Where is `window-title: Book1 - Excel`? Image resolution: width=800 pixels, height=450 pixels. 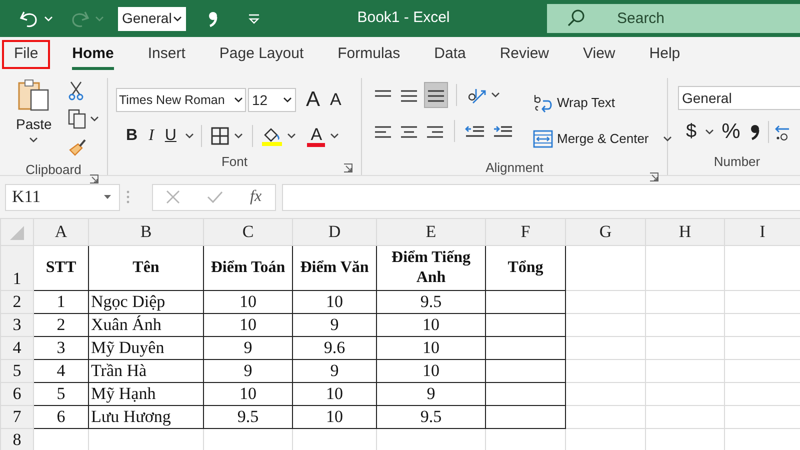
window-title: Book1 - Excel is located at coordinates (403, 18).